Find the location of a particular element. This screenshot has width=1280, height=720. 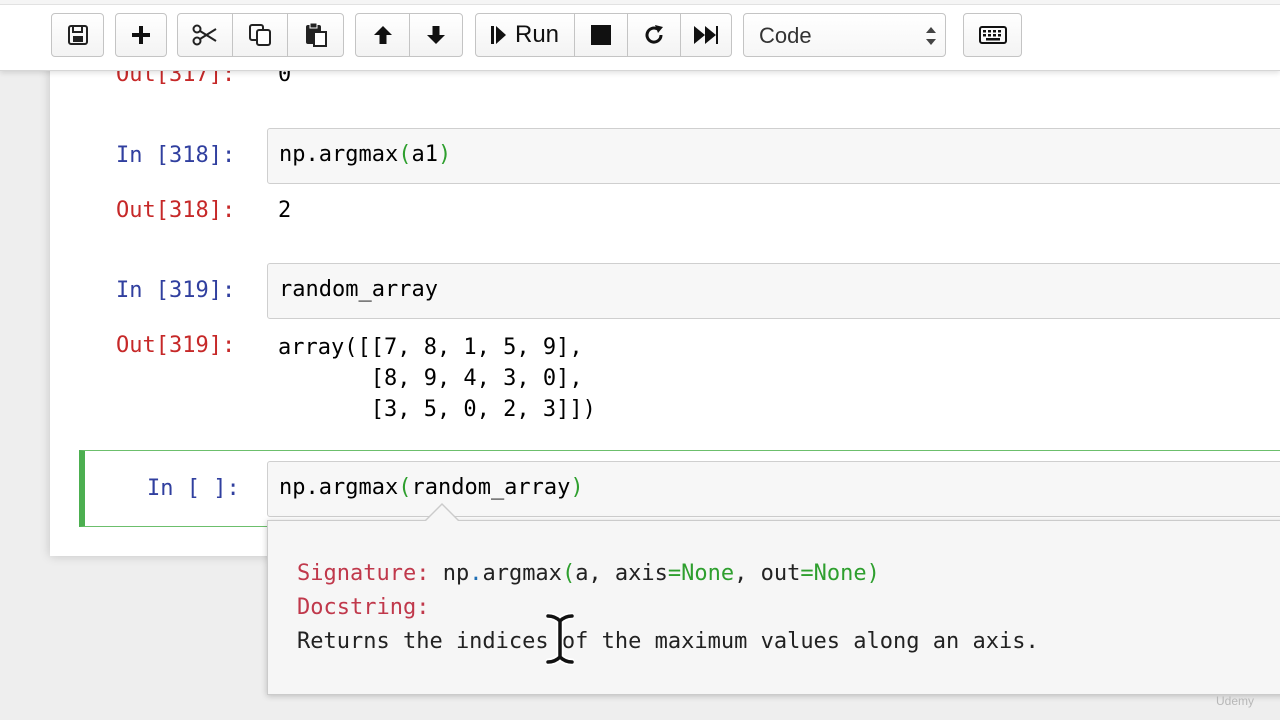

copy-icon is located at coordinates (260, 35).